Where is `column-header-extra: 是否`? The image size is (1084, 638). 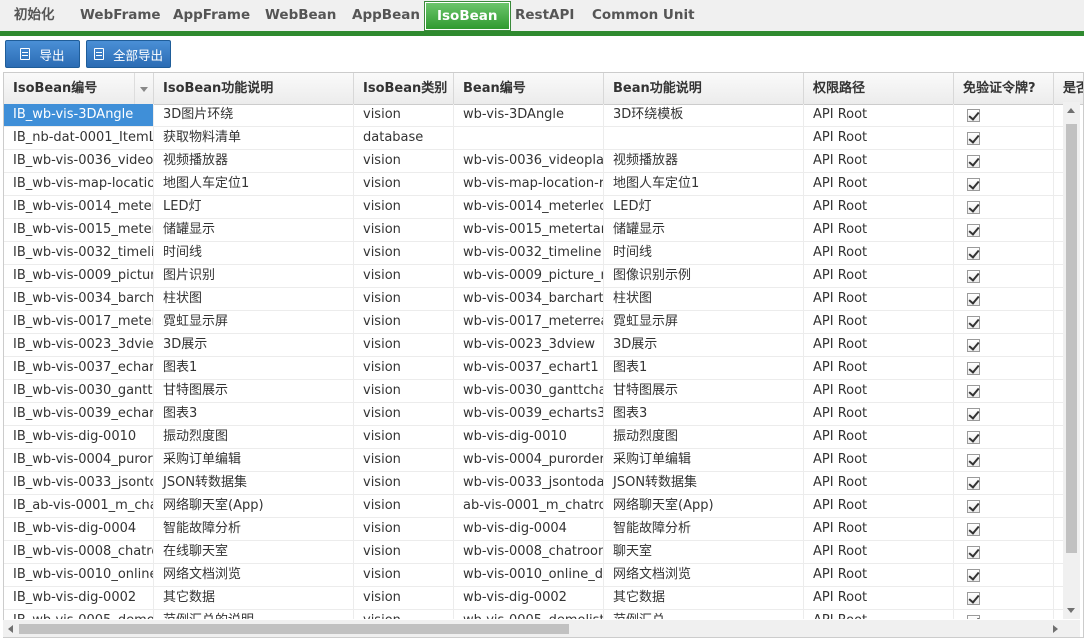
column-header-extra: 是否 is located at coordinates (1068, 88).